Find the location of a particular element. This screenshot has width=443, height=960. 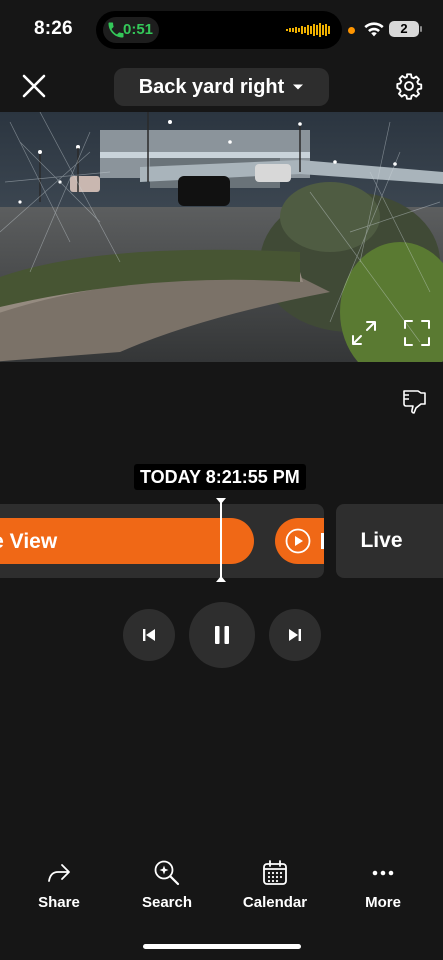

thumbs-down-icon is located at coordinates (414, 400).